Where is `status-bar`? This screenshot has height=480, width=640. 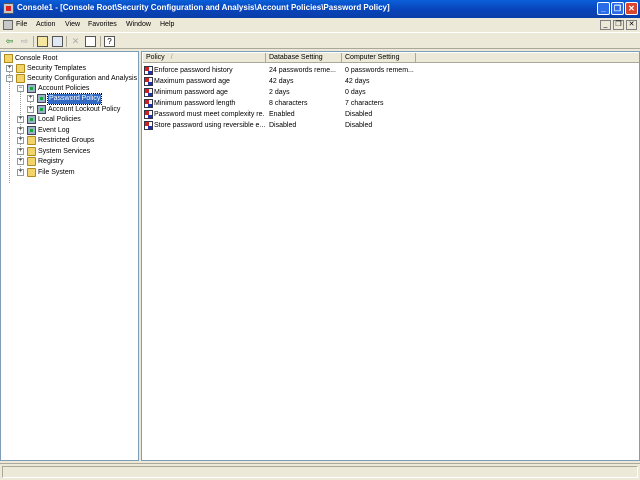
status-bar is located at coordinates (320, 471).